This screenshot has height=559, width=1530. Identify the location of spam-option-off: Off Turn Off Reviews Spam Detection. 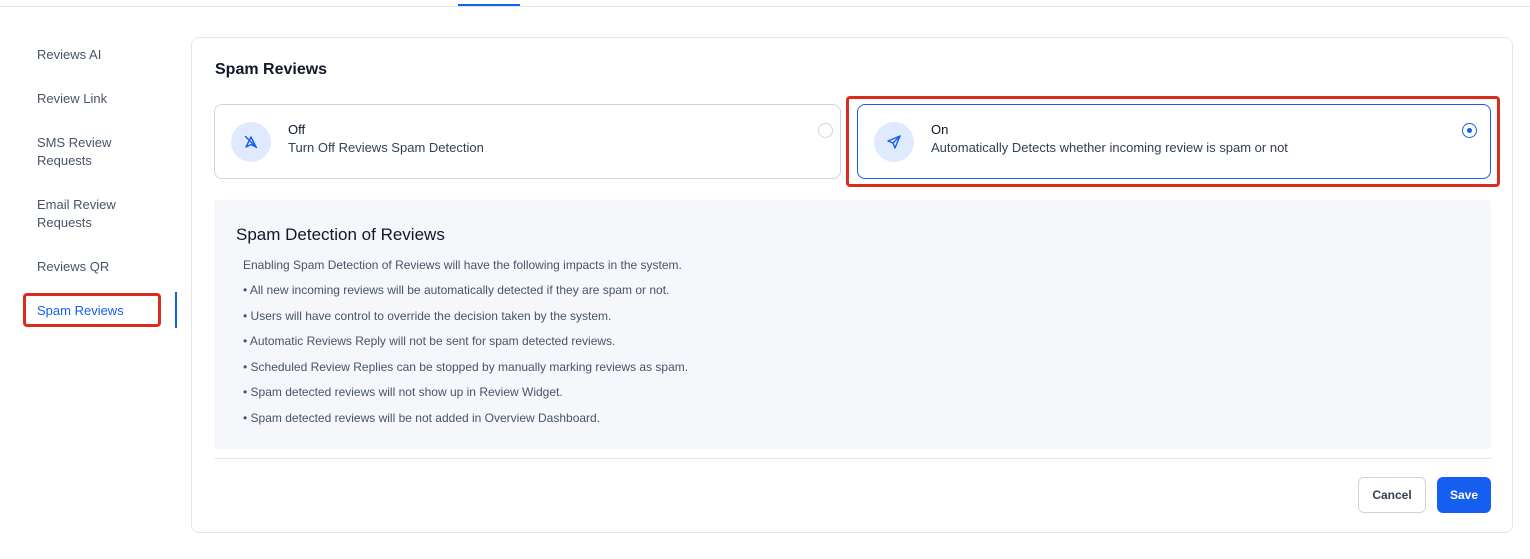
(527, 141).